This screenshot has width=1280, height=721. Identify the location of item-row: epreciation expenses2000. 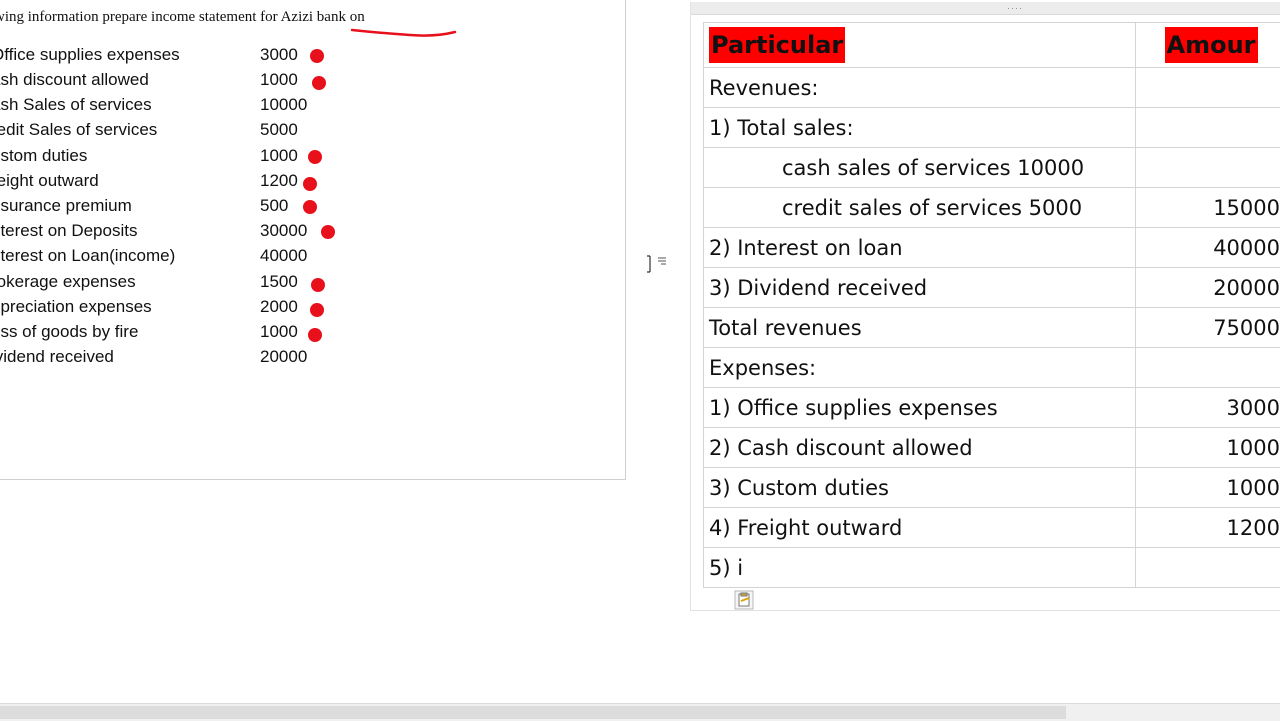
(200, 309).